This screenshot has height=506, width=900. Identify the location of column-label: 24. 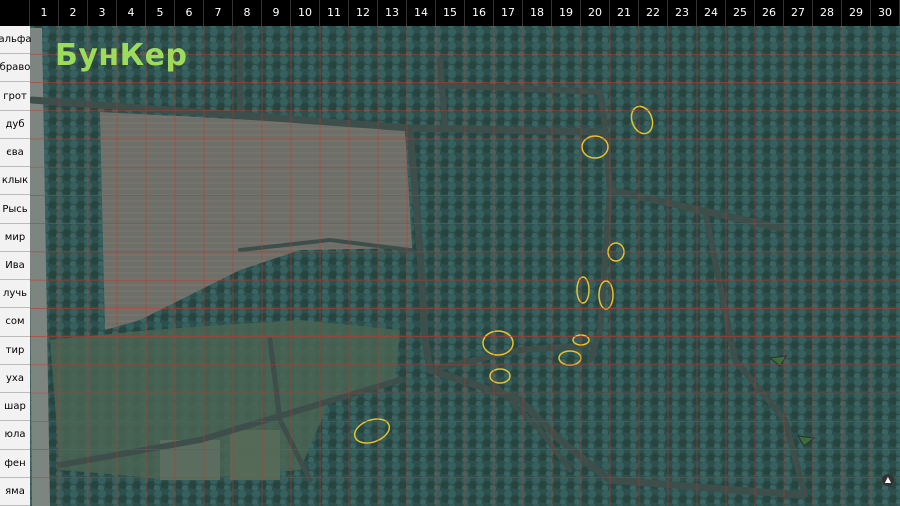
(711, 13).